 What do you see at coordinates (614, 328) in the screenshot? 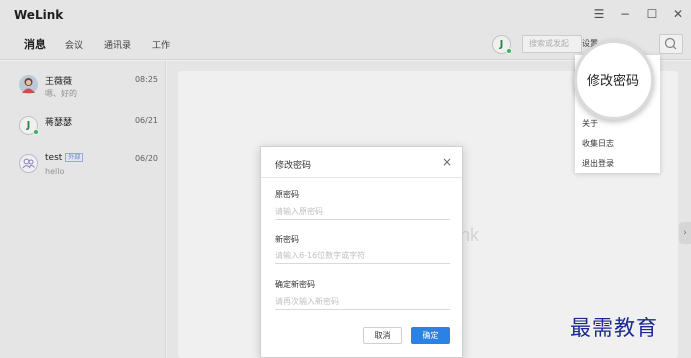
I see `corner-watermark: 最需教育` at bounding box center [614, 328].